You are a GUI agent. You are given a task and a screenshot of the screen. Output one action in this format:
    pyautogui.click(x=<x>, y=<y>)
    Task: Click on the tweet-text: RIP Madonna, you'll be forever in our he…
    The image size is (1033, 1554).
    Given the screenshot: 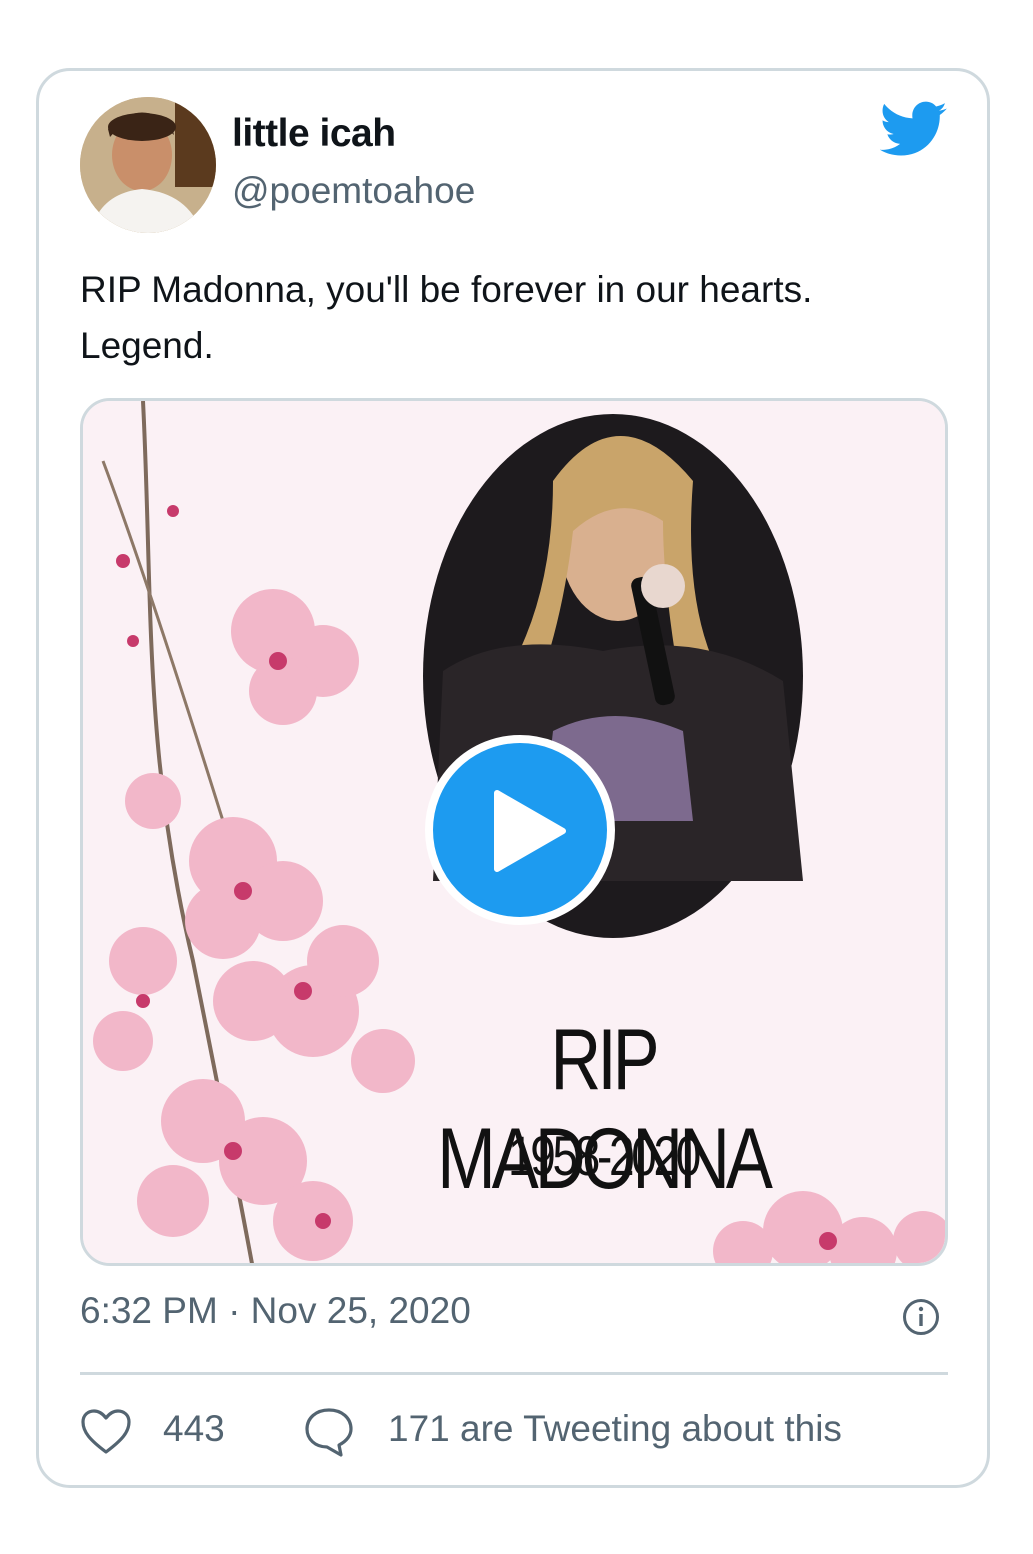 What is the action you would take?
    pyautogui.click(x=446, y=317)
    